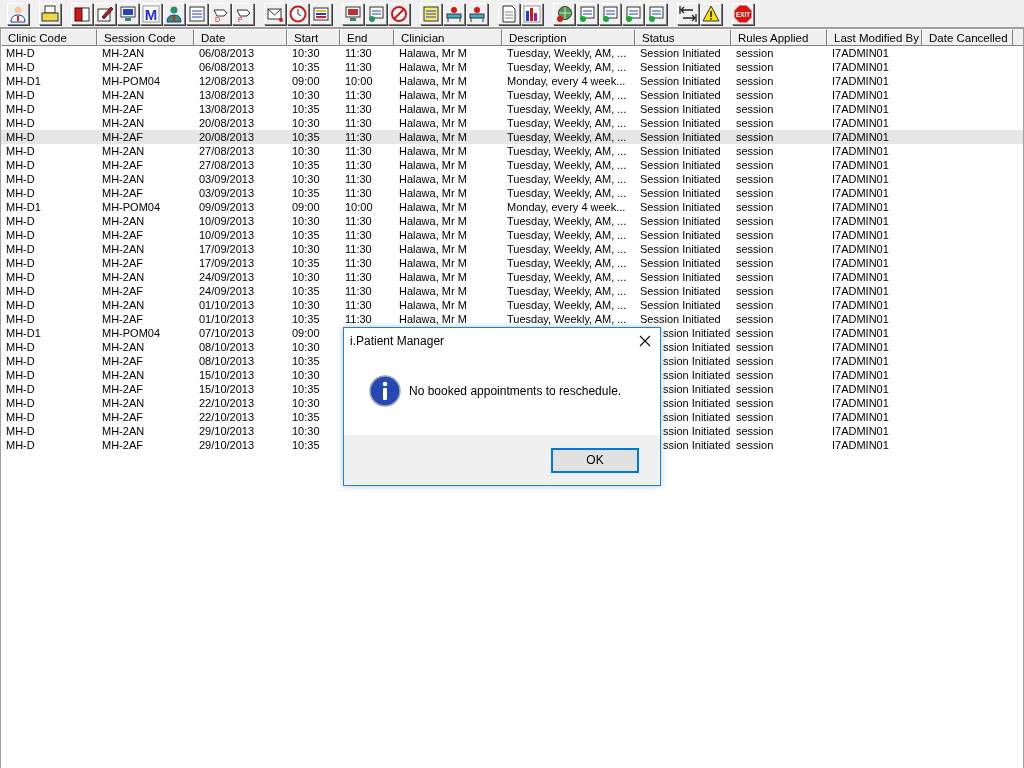  I want to click on column-header: Session Code, so click(145, 37).